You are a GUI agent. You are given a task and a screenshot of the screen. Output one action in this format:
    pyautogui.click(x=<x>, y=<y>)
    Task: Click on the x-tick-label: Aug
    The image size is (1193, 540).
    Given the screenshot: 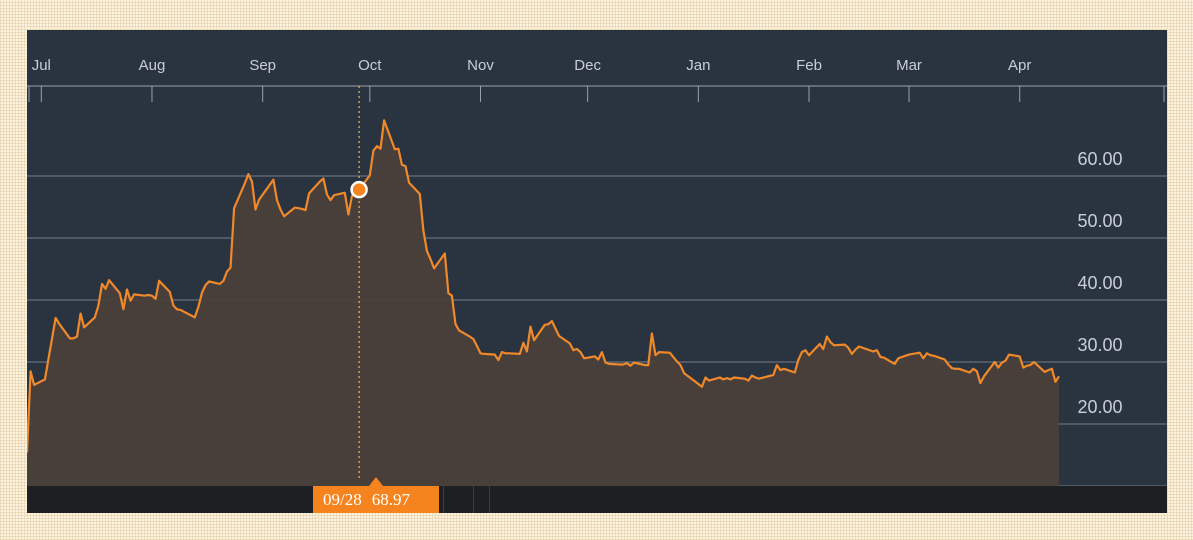 What is the action you would take?
    pyautogui.click(x=152, y=65)
    